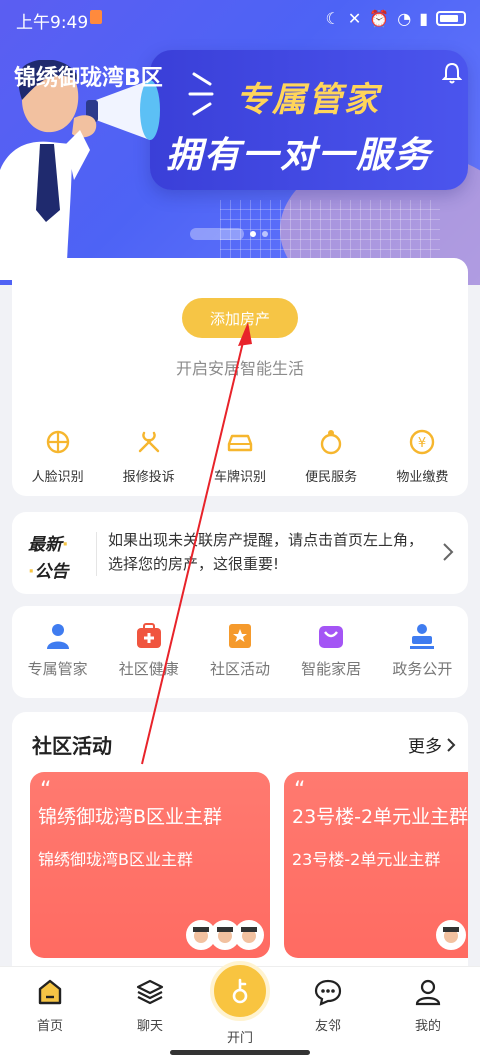 The width and height of the screenshot is (480, 1058). I want to click on service-label: 政务公开, so click(422, 669).